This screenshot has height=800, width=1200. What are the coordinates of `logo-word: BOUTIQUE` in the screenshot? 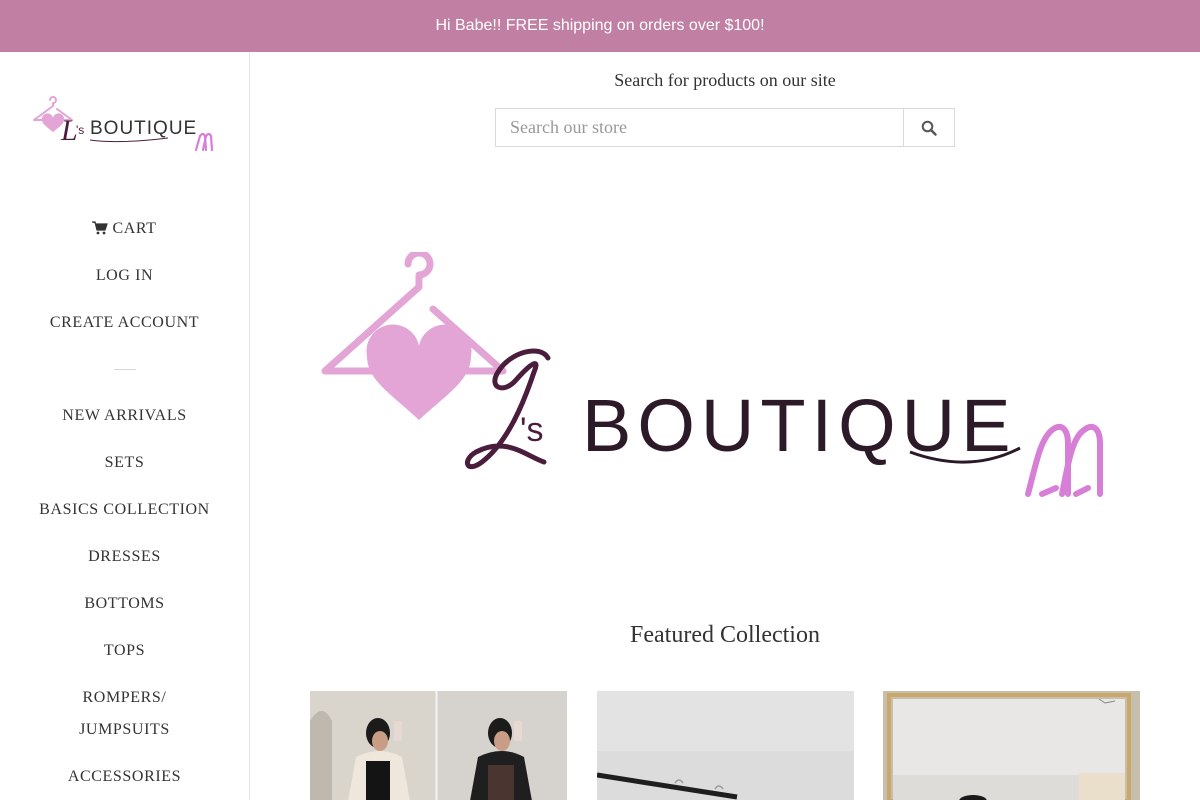 It's located at (143, 128).